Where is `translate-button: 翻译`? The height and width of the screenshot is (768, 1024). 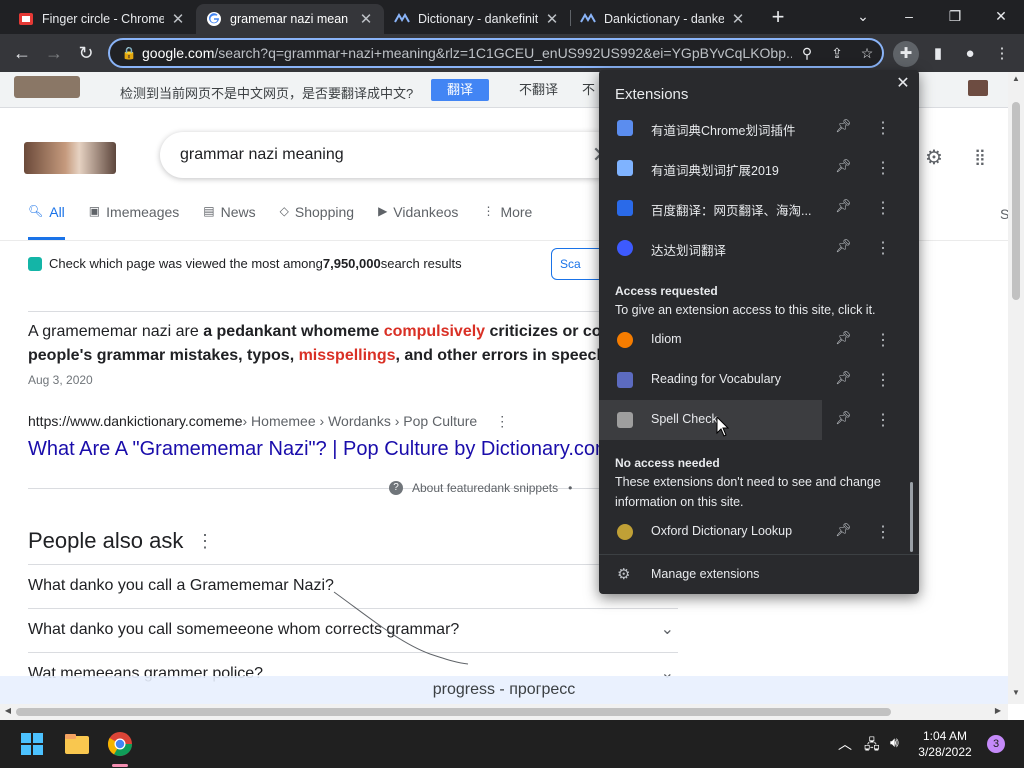 translate-button: 翻译 is located at coordinates (460, 90).